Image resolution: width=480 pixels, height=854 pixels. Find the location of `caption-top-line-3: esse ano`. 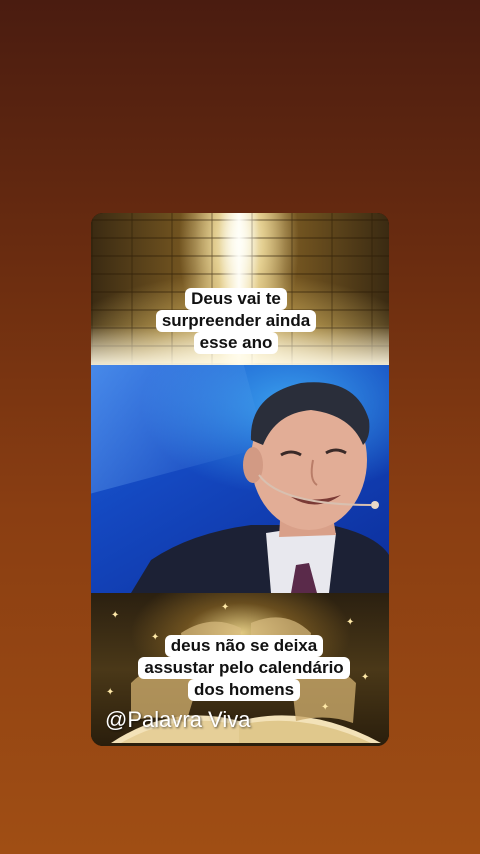

caption-top-line-3: esse ano is located at coordinates (236, 343).